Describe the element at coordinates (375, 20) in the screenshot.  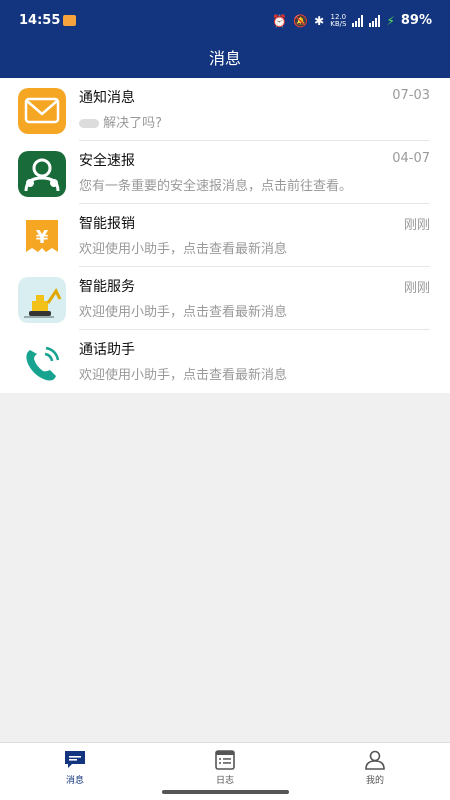
I see `signal-5g-icon` at that location.